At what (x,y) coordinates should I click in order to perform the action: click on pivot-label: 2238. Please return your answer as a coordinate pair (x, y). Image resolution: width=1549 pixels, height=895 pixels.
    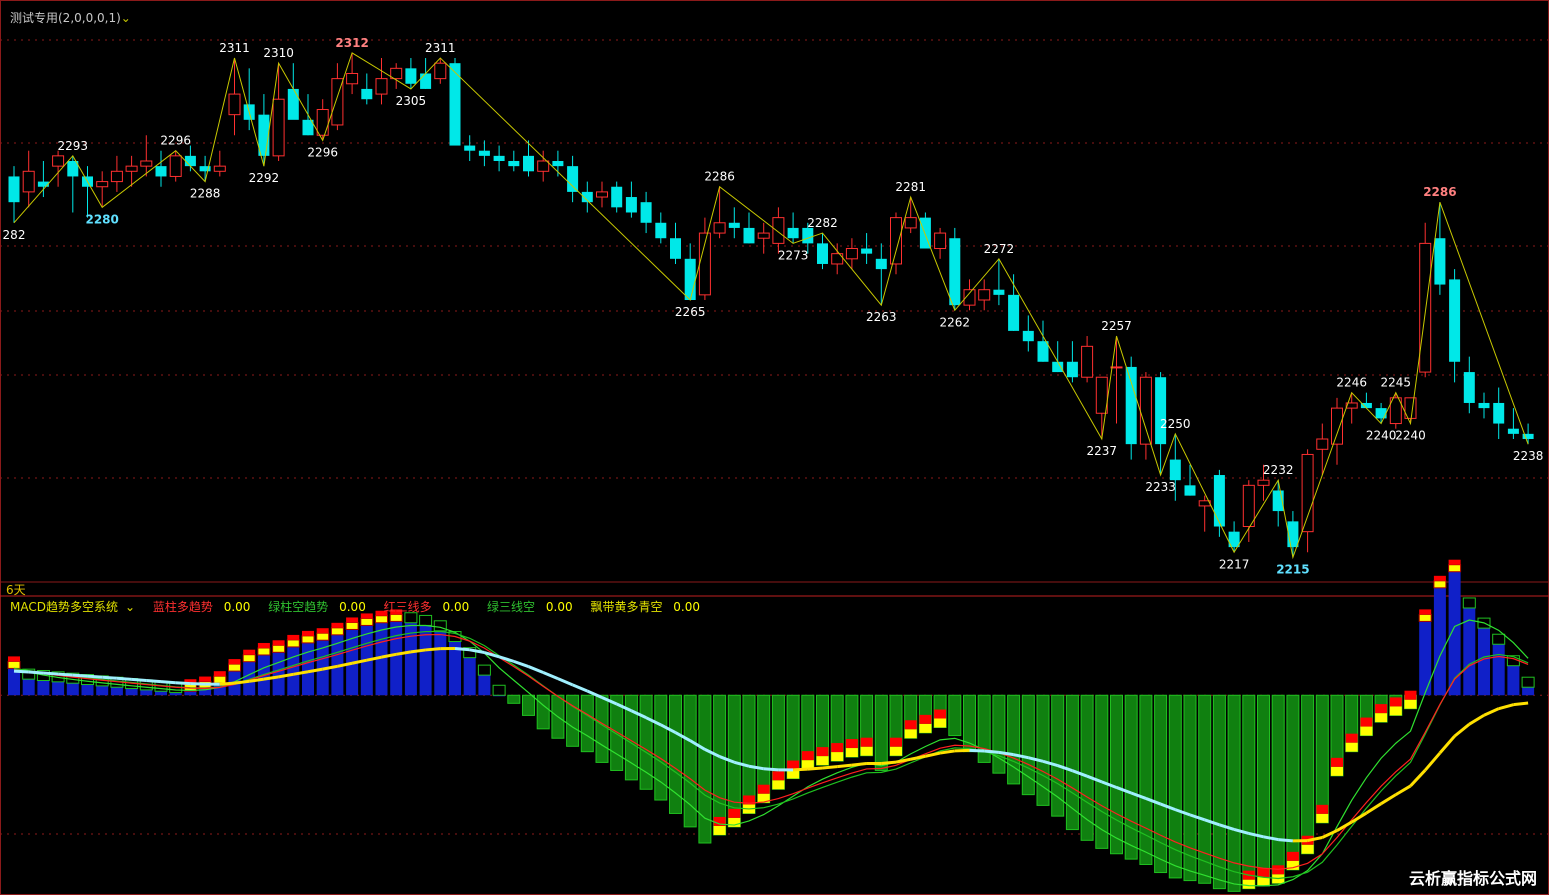
    Looking at the image, I should click on (1528, 456).